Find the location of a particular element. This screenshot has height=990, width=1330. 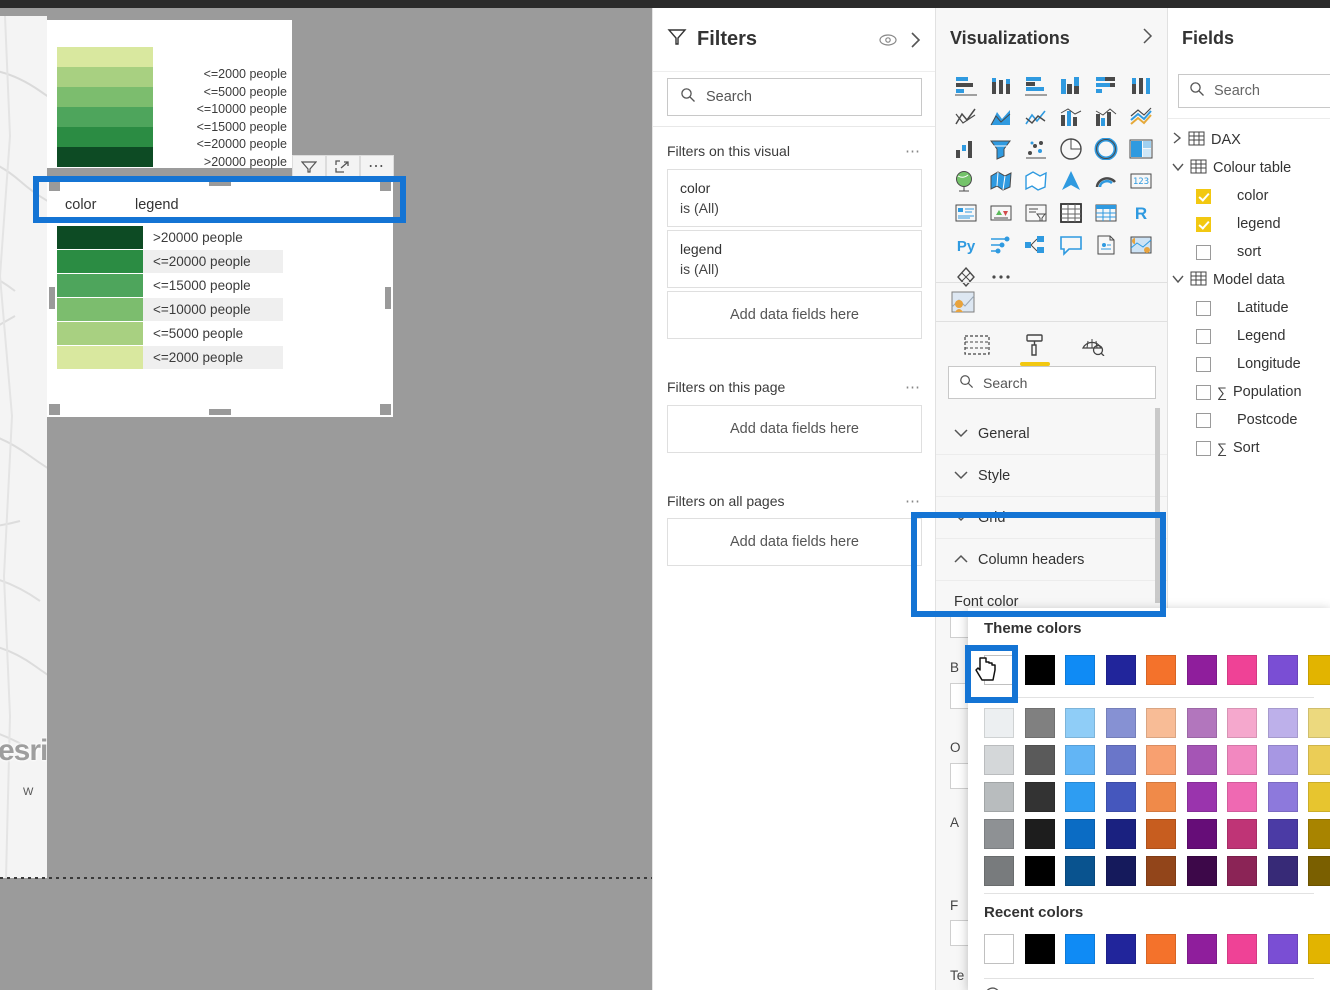

chevron-down-icon is located at coordinates (1178, 280).